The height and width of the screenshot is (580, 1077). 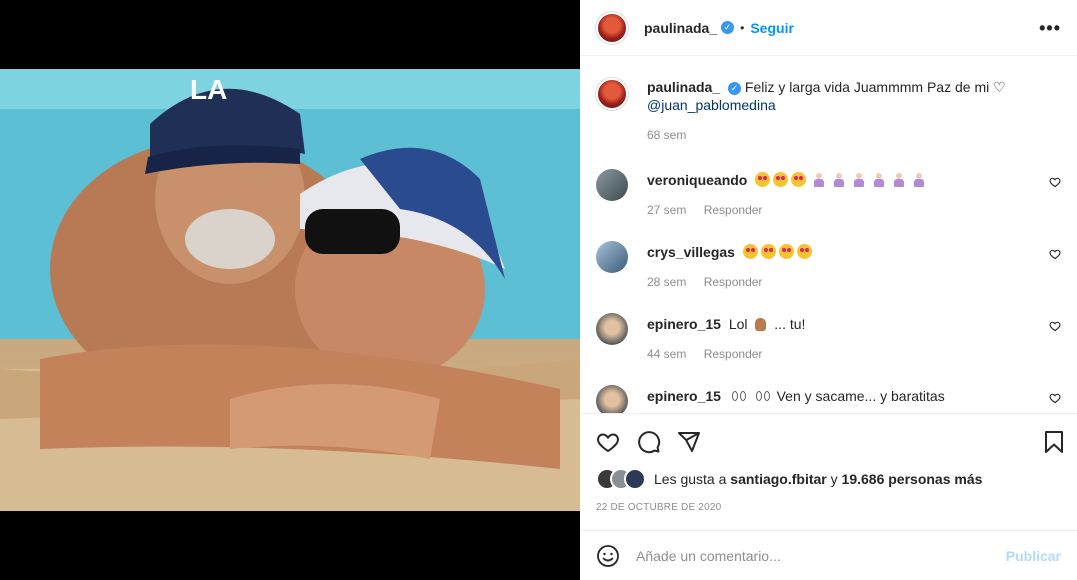 I want to click on publish-button: Publicar, so click(x=1033, y=556).